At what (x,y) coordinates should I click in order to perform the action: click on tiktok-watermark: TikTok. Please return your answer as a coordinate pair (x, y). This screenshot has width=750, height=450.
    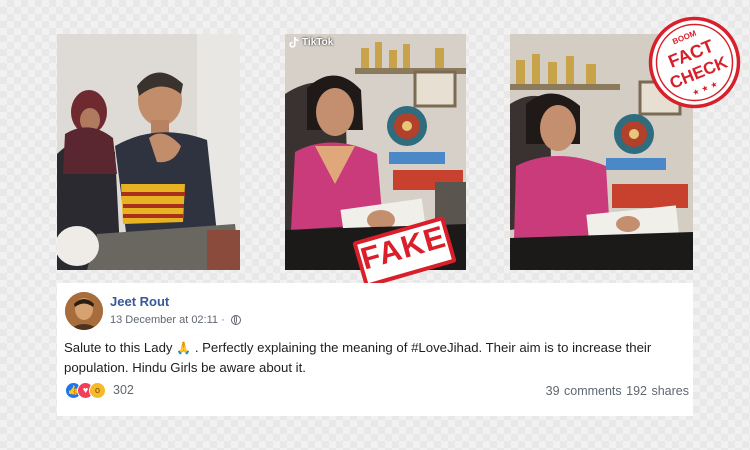
    Looking at the image, I should click on (311, 42).